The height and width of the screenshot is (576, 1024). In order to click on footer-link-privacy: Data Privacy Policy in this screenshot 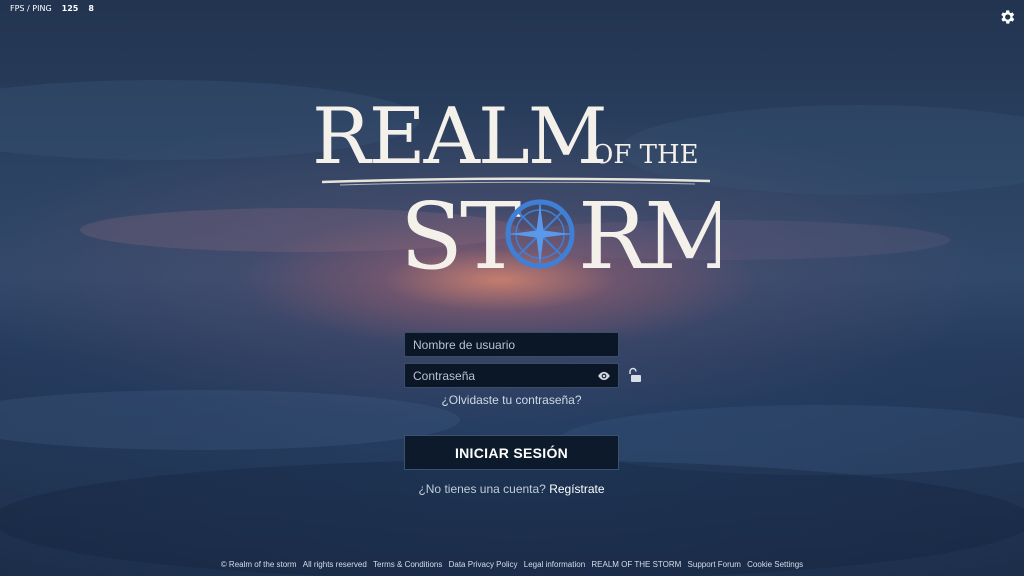, I will do `click(483, 564)`.